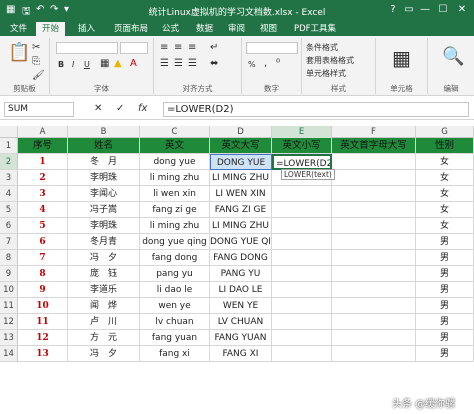 This screenshot has height=414, width=474. Describe the element at coordinates (51, 29) in the screenshot. I see `tab-home: 开始` at that location.